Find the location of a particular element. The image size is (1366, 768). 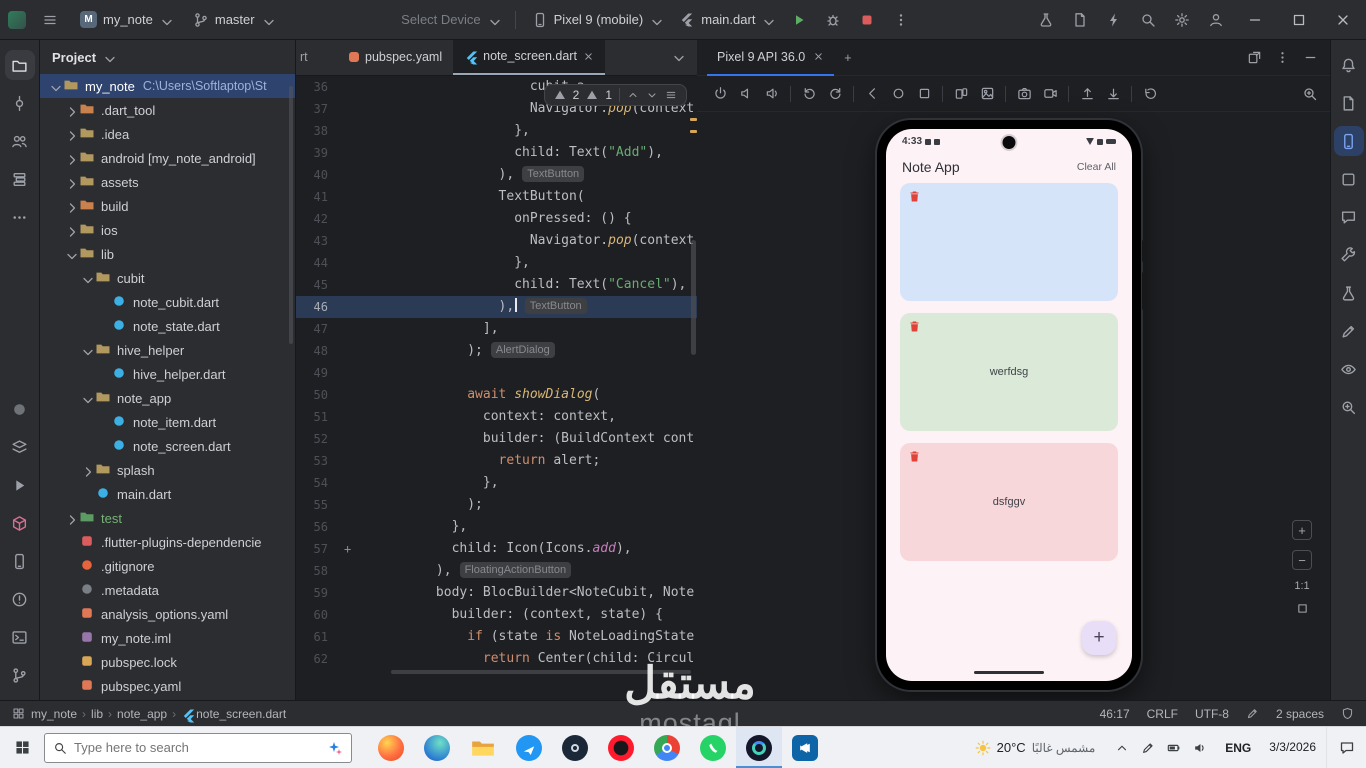

tree-item-android-my-note-android: android [my_note_android] is located at coordinates (167, 158).